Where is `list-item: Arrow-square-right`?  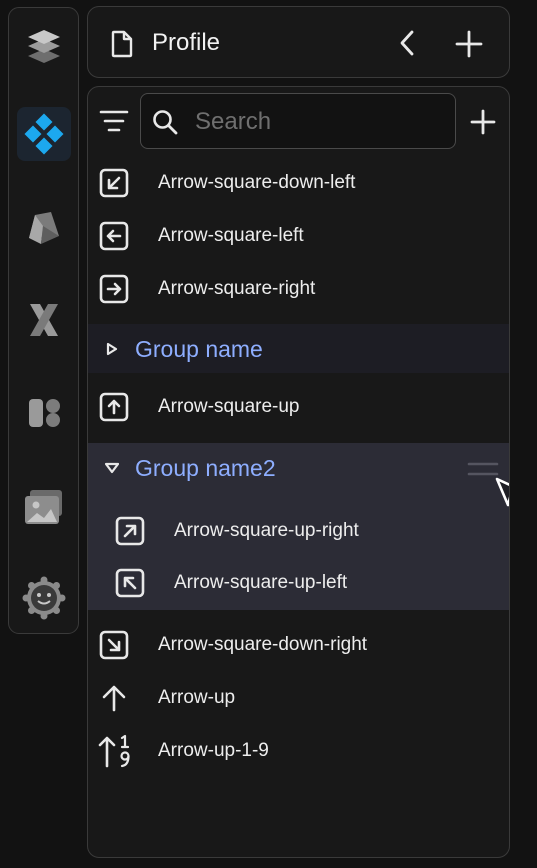
list-item: Arrow-square-right is located at coordinates (298, 289).